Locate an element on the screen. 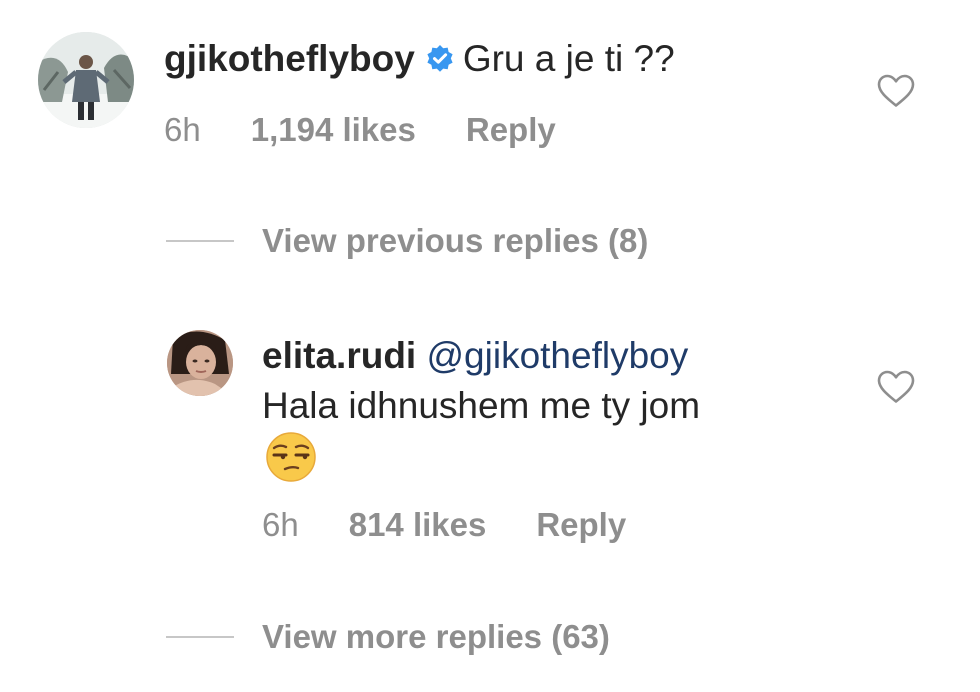 The width and height of the screenshot is (980, 692). avatar is located at coordinates (86, 80).